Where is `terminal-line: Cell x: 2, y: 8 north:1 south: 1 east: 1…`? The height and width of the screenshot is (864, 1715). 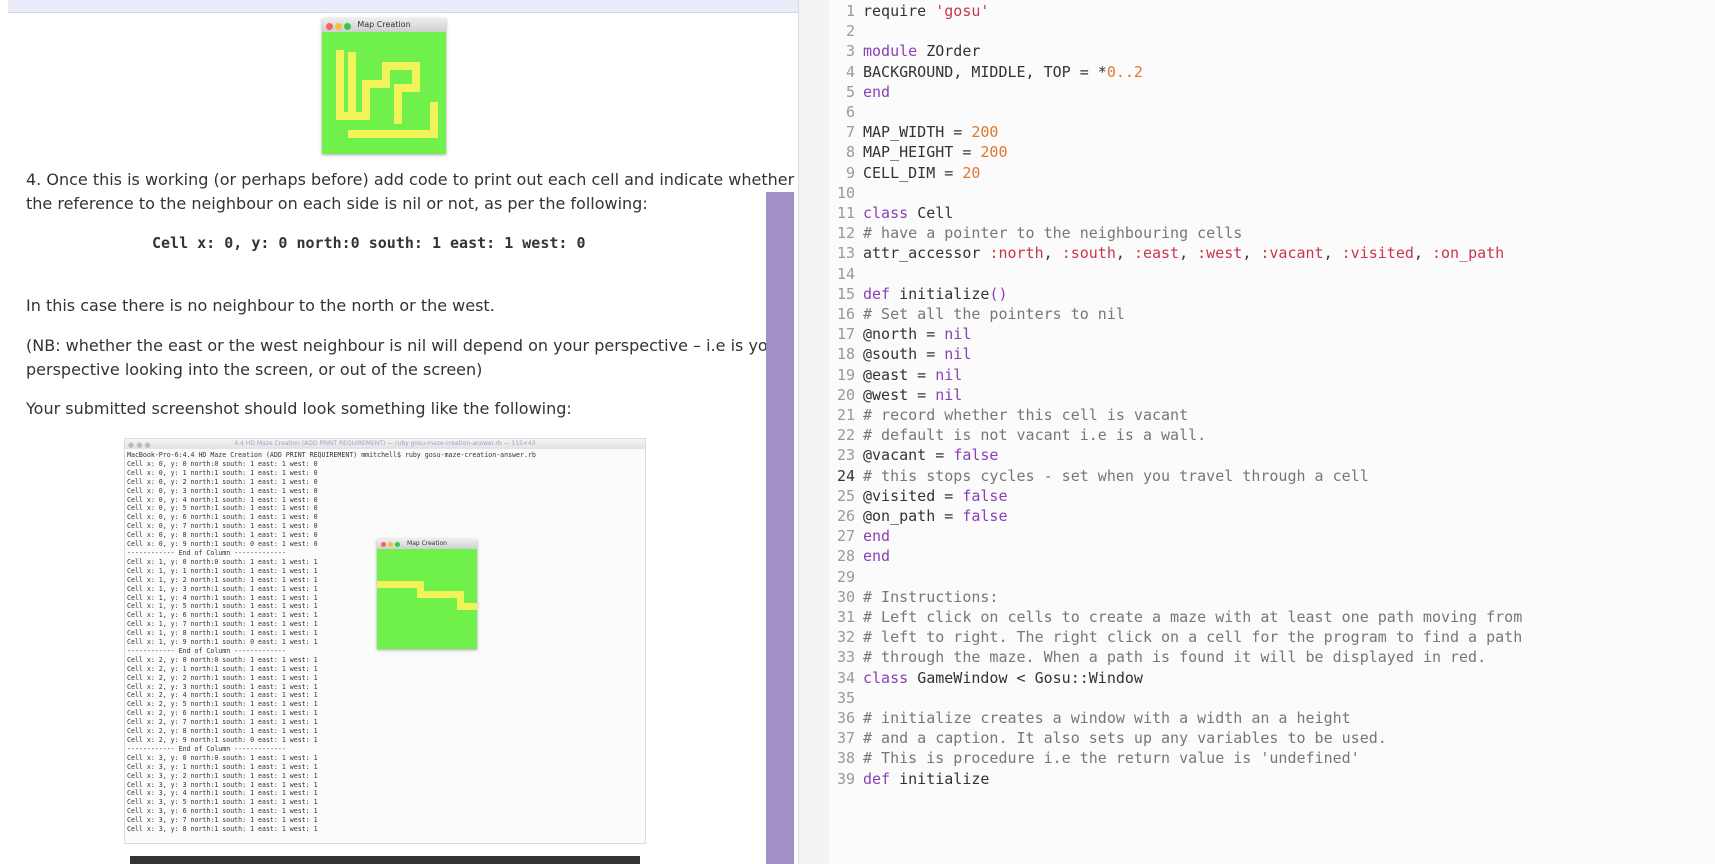 terminal-line: Cell x: 2, y: 8 north:1 south: 1 east: 1… is located at coordinates (222, 731).